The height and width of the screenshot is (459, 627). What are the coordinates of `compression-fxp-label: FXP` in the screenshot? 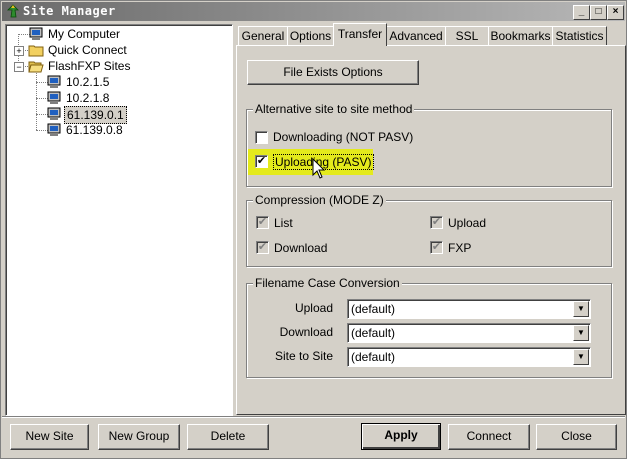 It's located at (460, 248).